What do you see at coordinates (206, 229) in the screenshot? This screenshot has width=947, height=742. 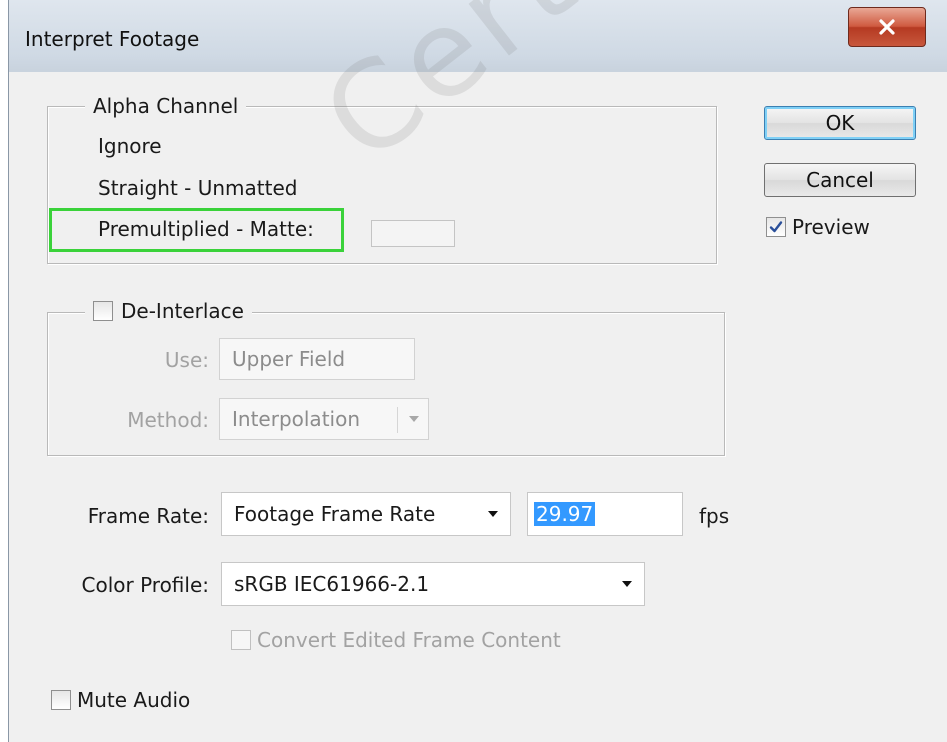 I see `alpha-option-premultiplied-matte: Premultiplied - Matte:` at bounding box center [206, 229].